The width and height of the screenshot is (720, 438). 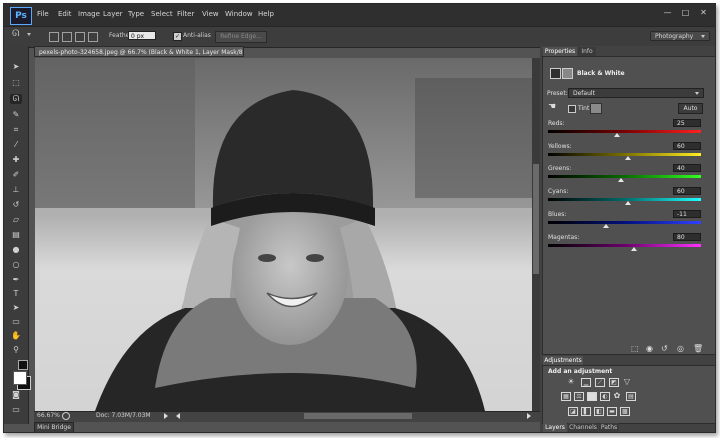 I want to click on yellows-slider-thumb, so click(x=627, y=158).